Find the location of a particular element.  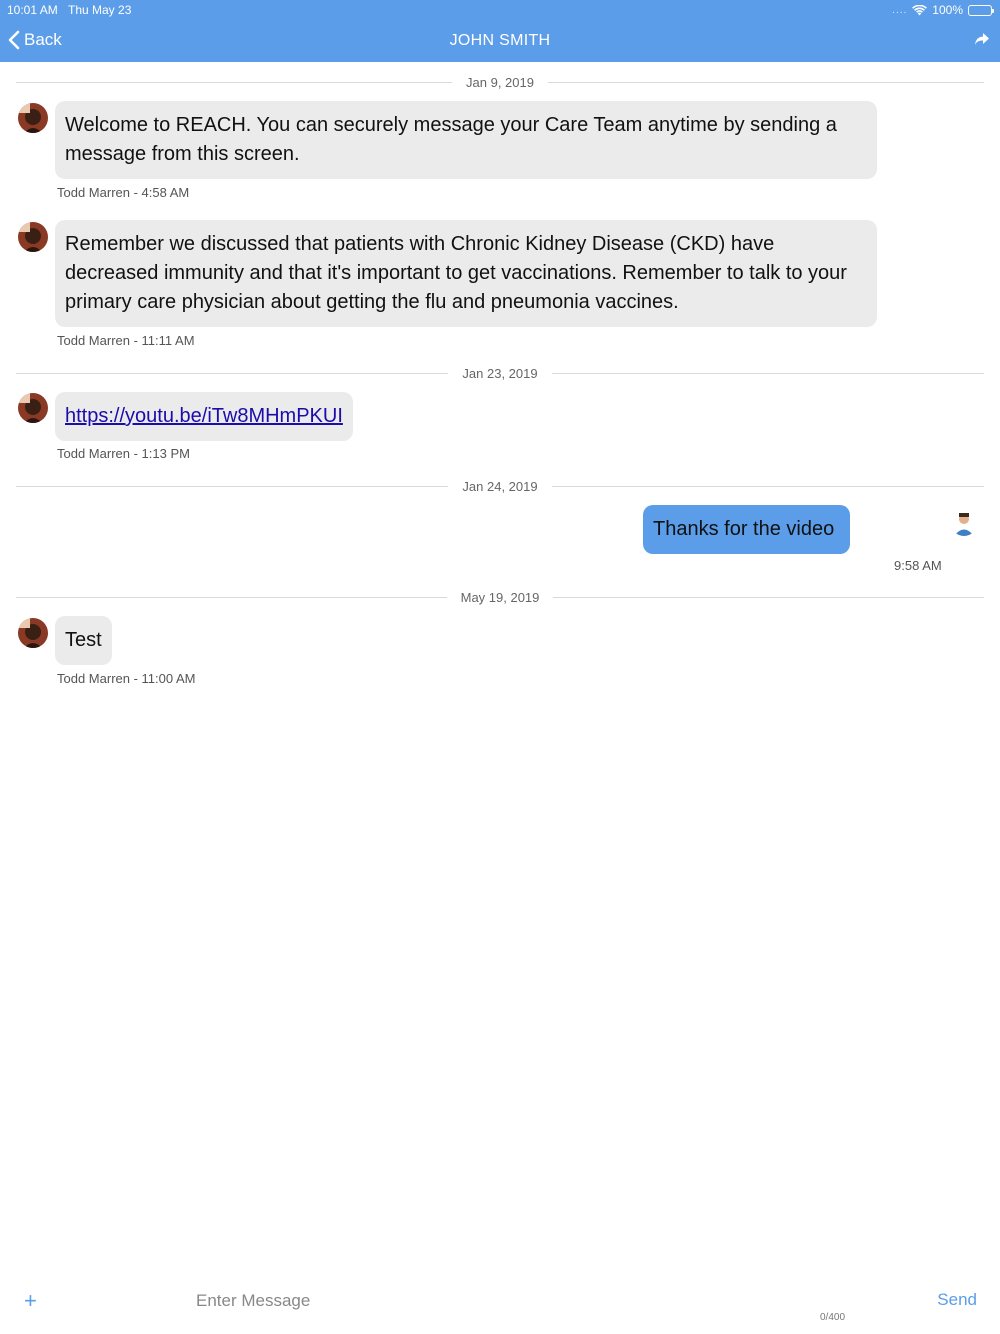

page-title: JOHN SMITH is located at coordinates (500, 40).